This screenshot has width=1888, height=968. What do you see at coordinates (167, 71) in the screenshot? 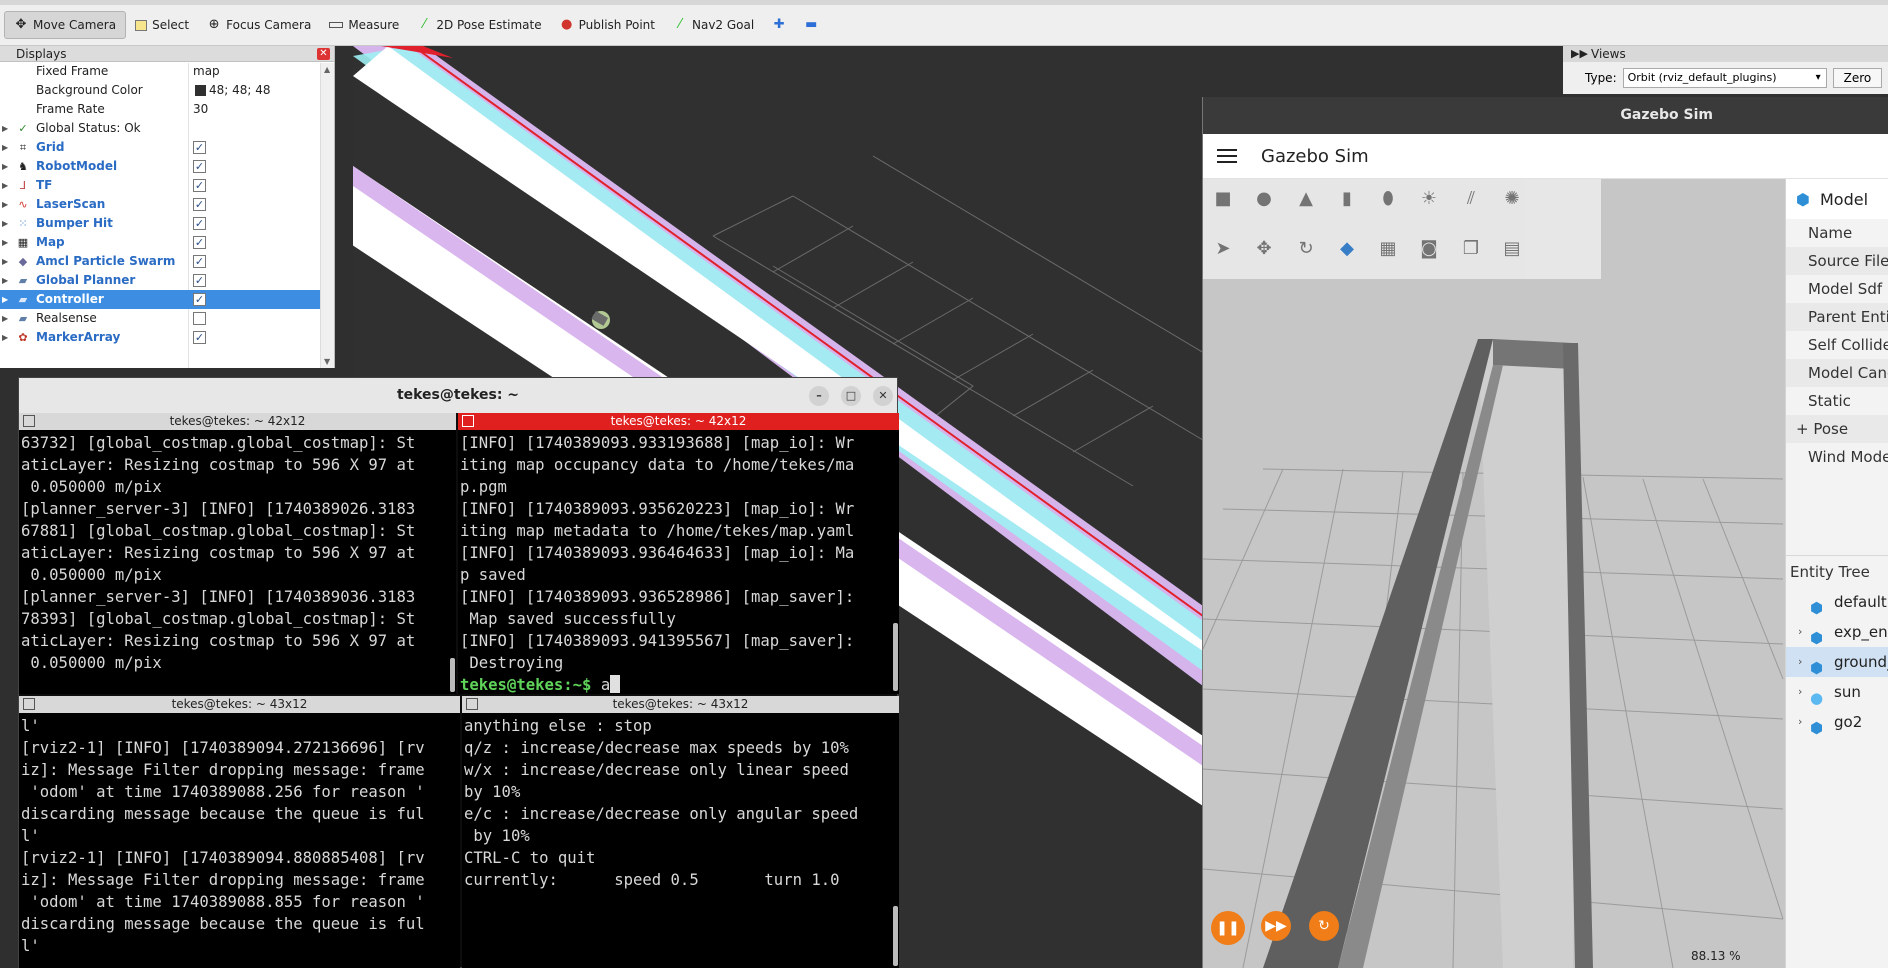
I see `fixed-frame-row: Fixed Frame map` at bounding box center [167, 71].